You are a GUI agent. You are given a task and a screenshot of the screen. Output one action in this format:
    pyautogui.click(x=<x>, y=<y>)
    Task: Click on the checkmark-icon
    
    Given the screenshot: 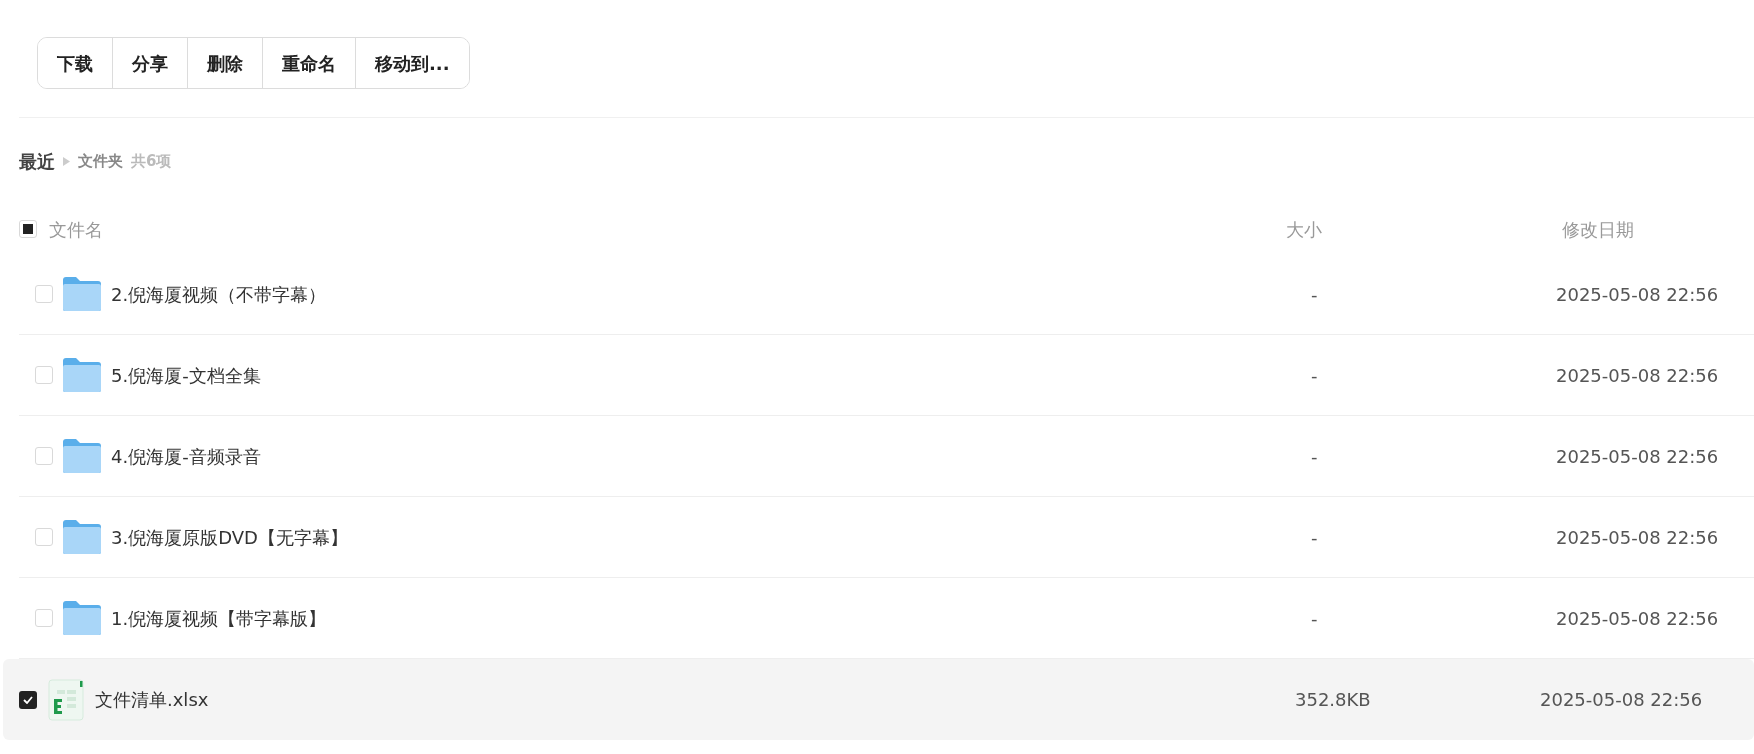 What is the action you would take?
    pyautogui.click(x=28, y=699)
    